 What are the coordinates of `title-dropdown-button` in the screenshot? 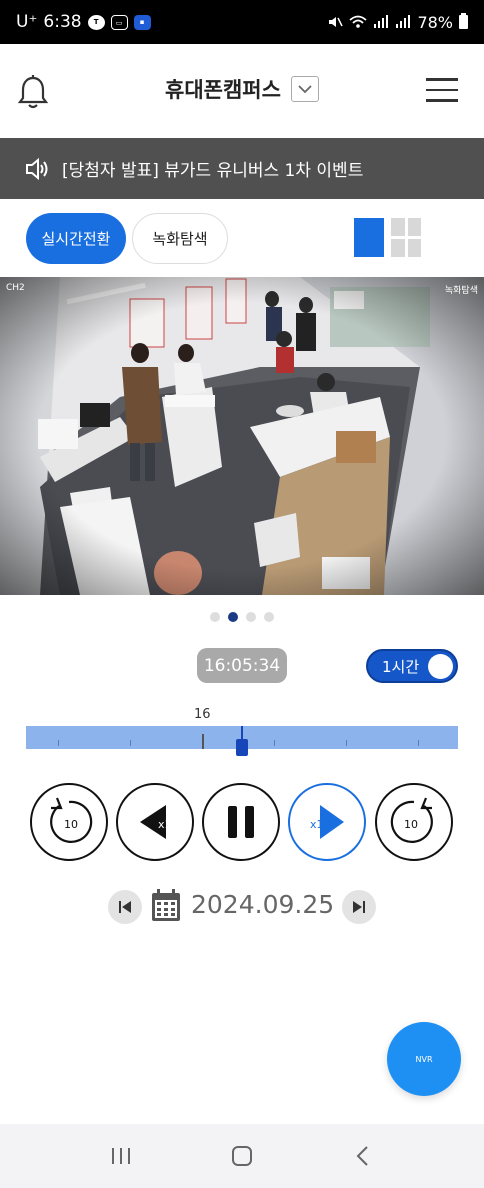 It's located at (304, 89).